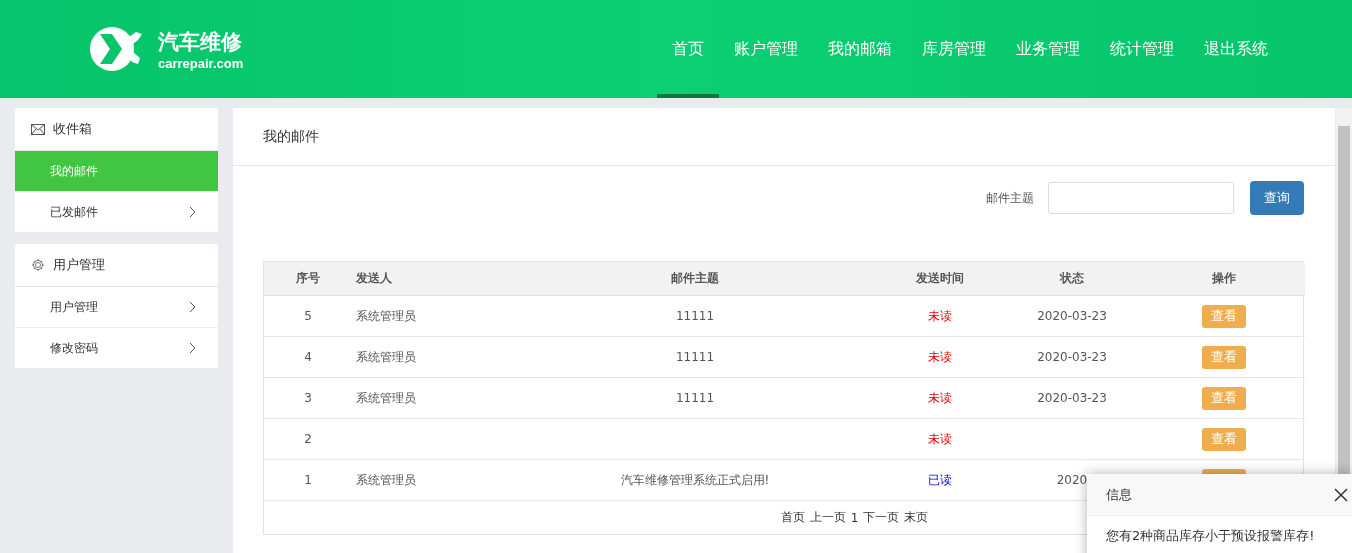  I want to click on popup-message: 您有2种商品库存小于预设报警库存!, so click(1210, 536).